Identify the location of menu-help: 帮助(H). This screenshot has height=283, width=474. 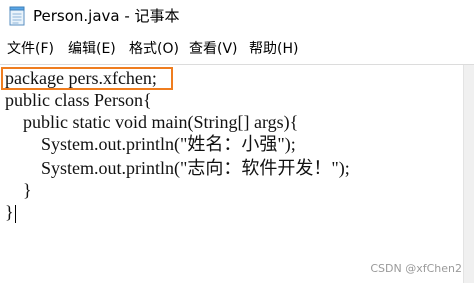
(273, 49).